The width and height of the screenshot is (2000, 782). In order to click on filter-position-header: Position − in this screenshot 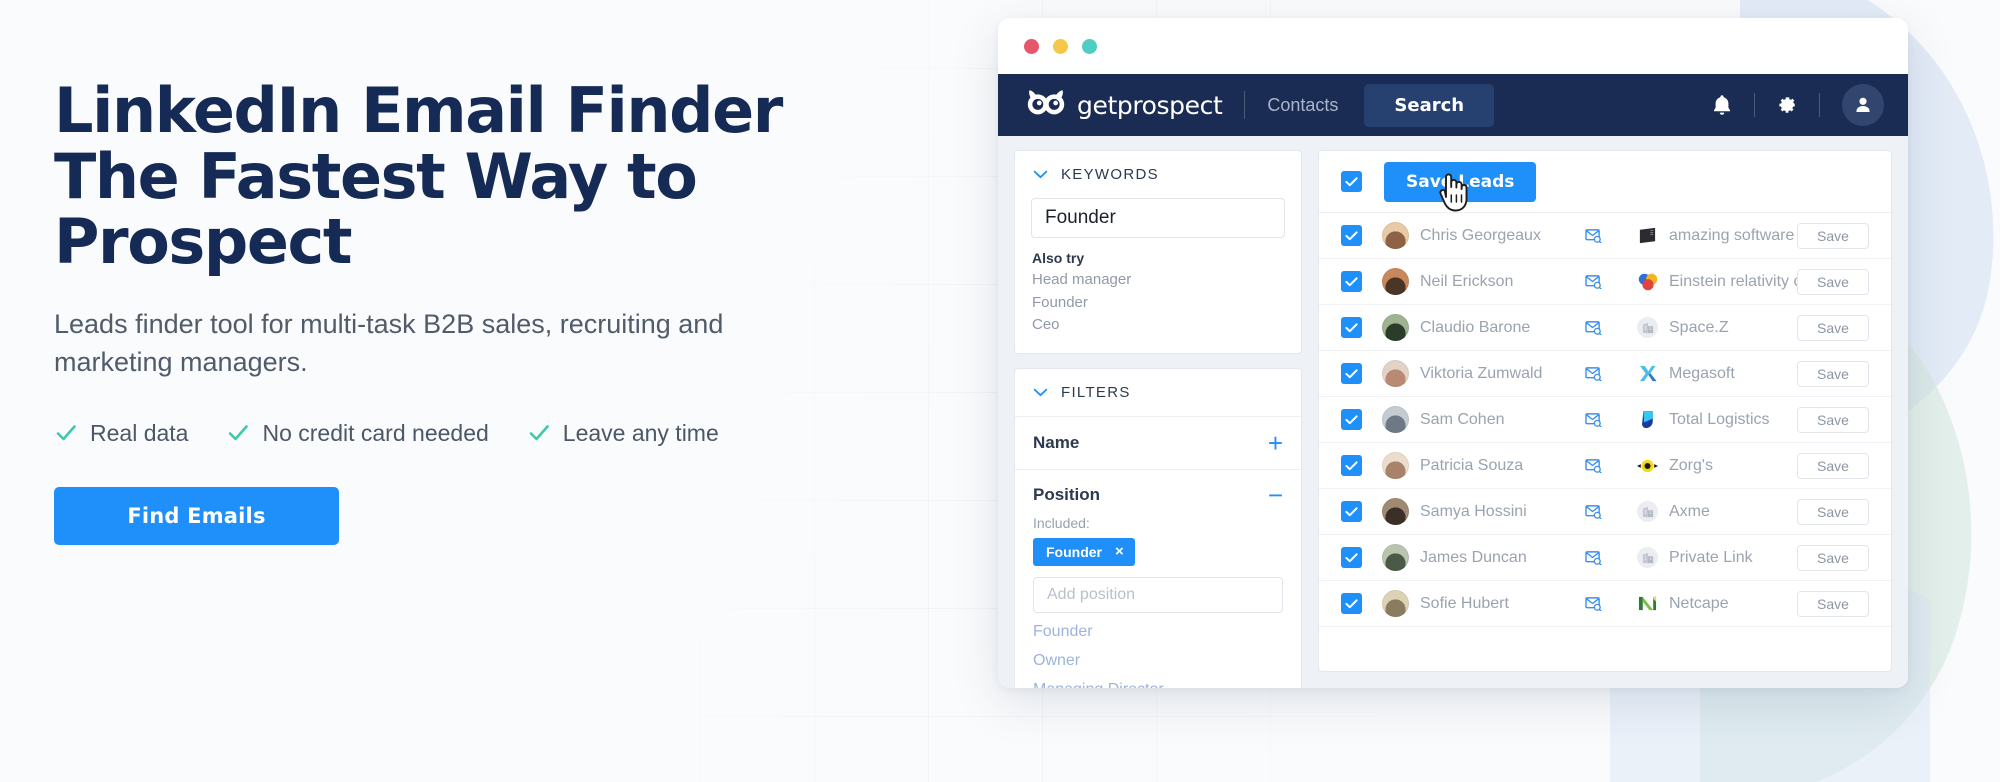, I will do `click(1158, 495)`.